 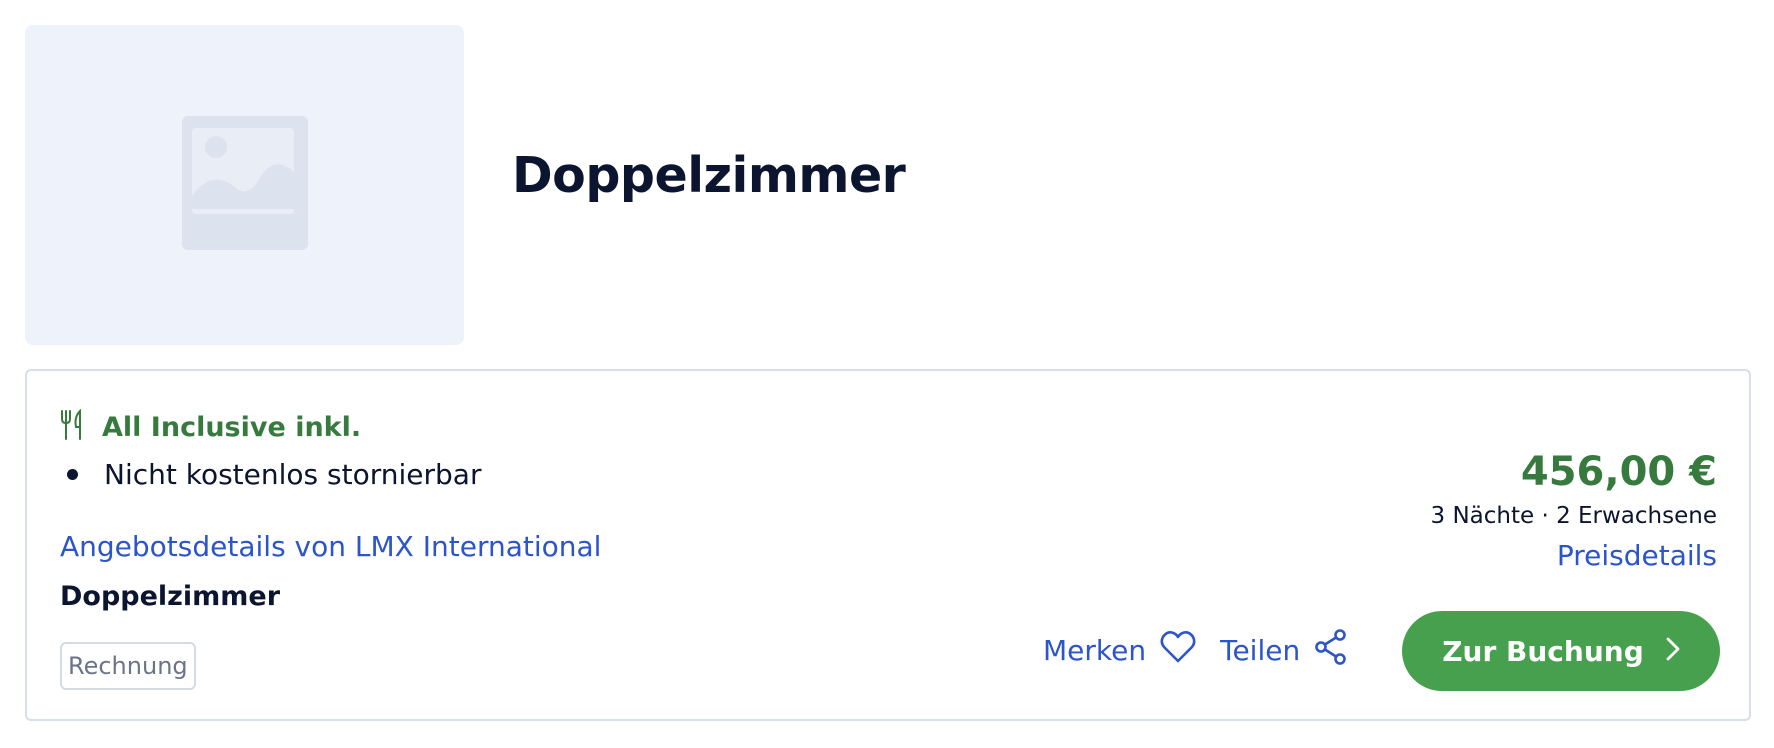 I want to click on chevron-right-icon, so click(x=1673, y=651).